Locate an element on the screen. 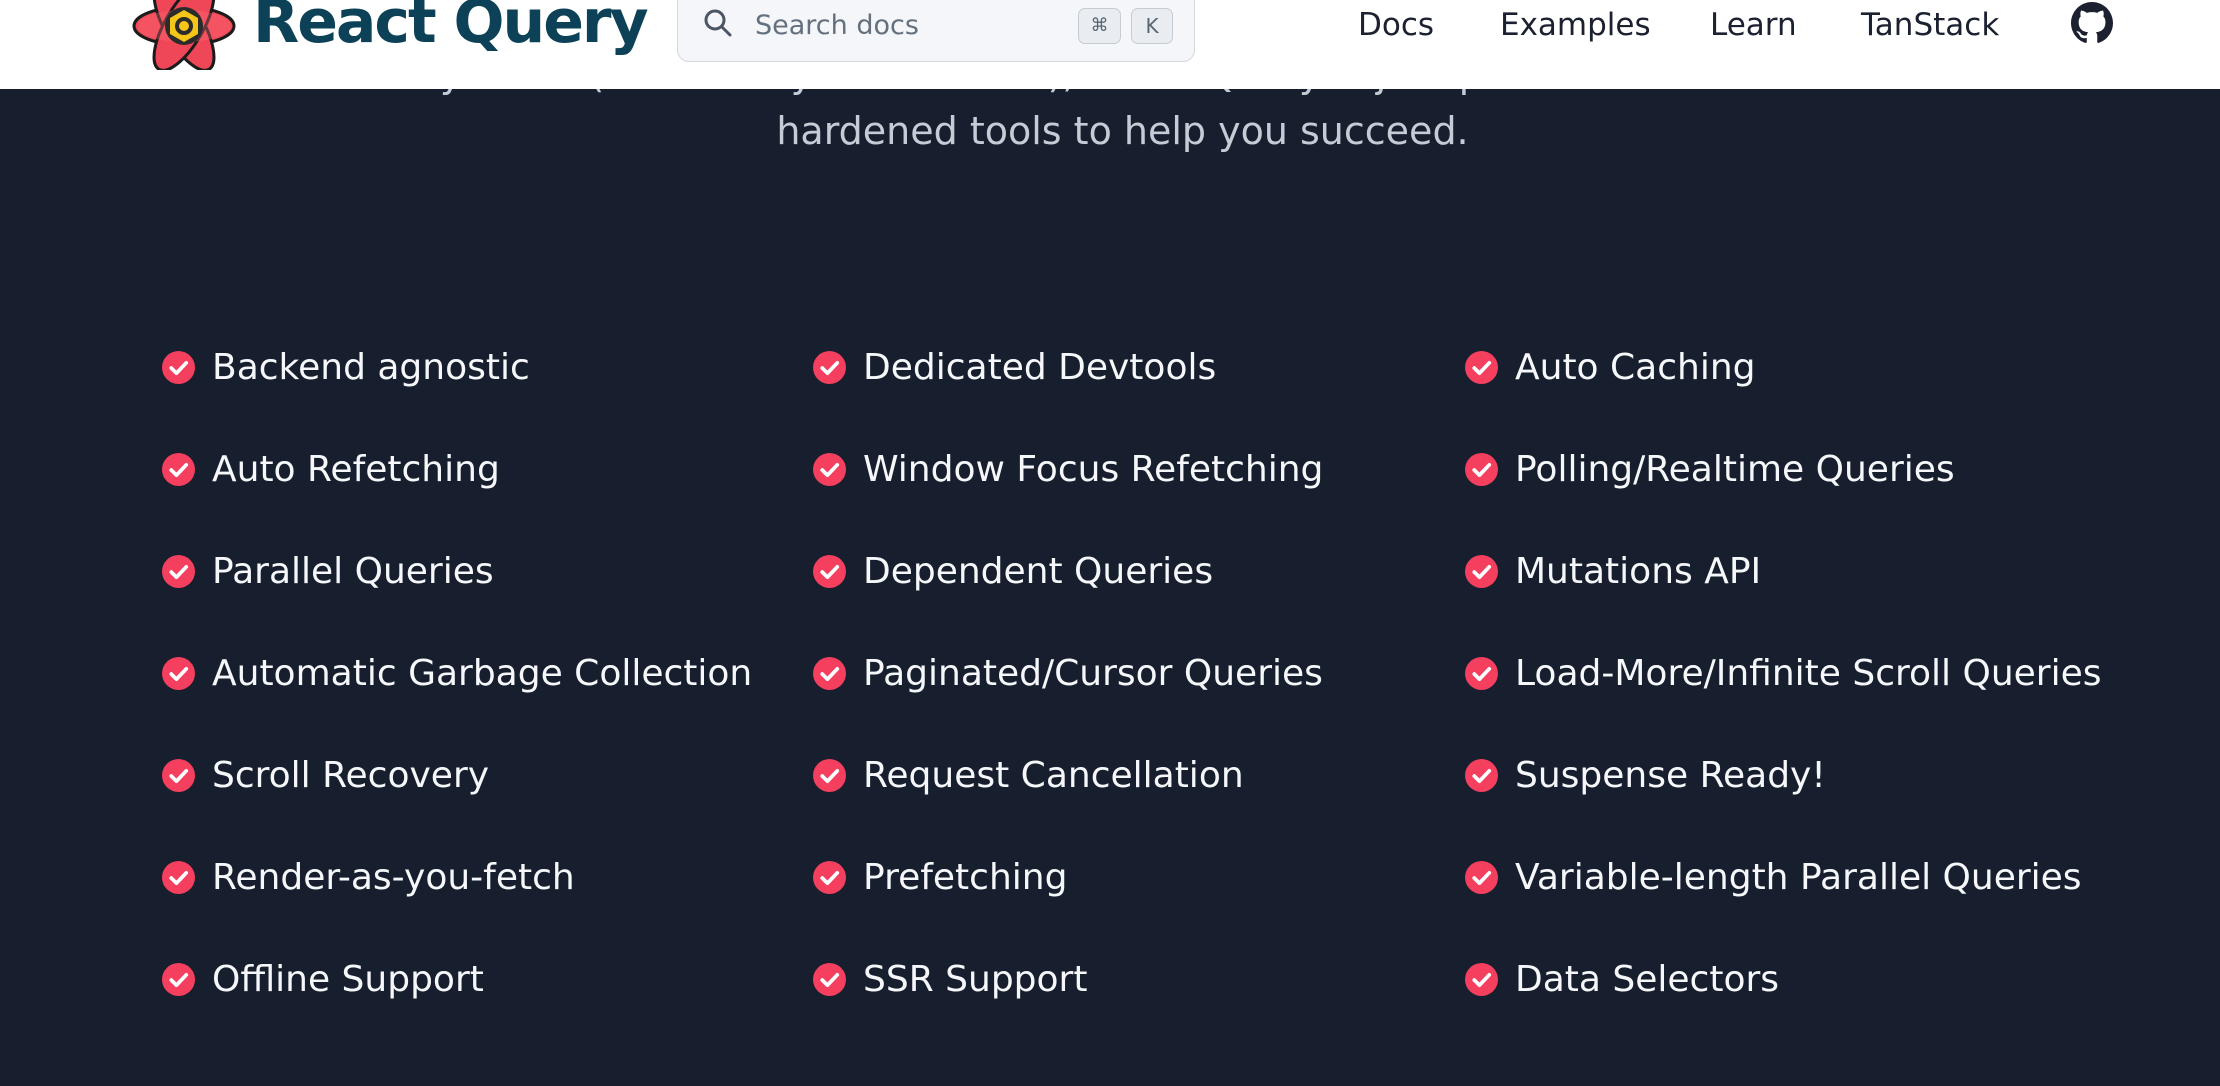 This screenshot has height=1086, width=2220. nav-tanstack: TanStack is located at coordinates (1930, 25).